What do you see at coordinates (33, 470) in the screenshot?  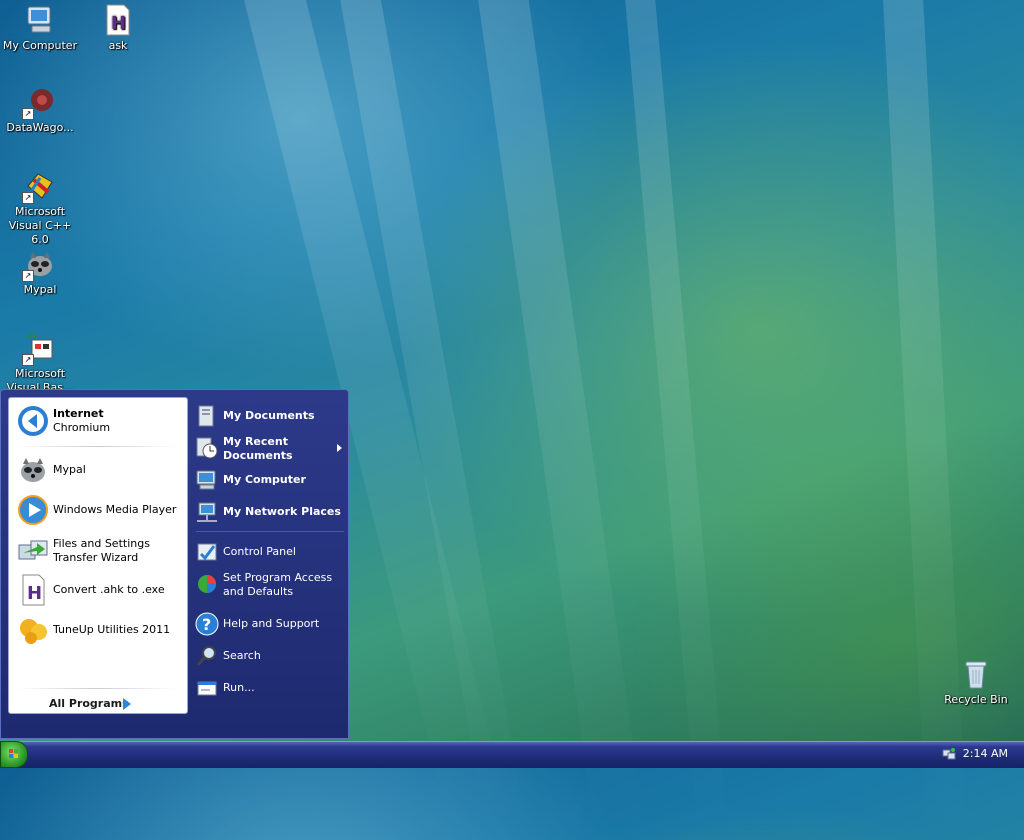 I see `mypal-icon` at bounding box center [33, 470].